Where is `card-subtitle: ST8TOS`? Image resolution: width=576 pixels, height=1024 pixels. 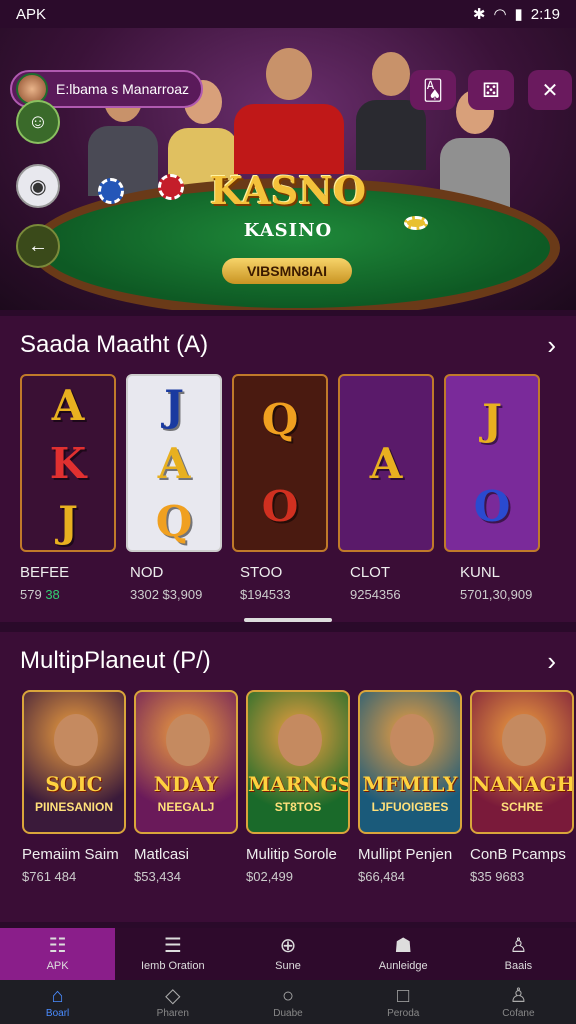 card-subtitle: ST8TOS is located at coordinates (298, 807).